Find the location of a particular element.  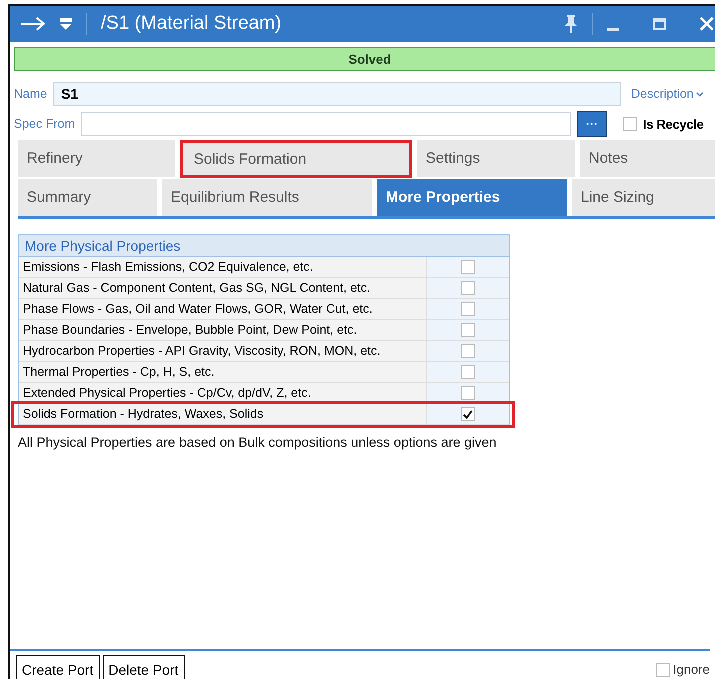

tab: More Properties is located at coordinates (472, 197).